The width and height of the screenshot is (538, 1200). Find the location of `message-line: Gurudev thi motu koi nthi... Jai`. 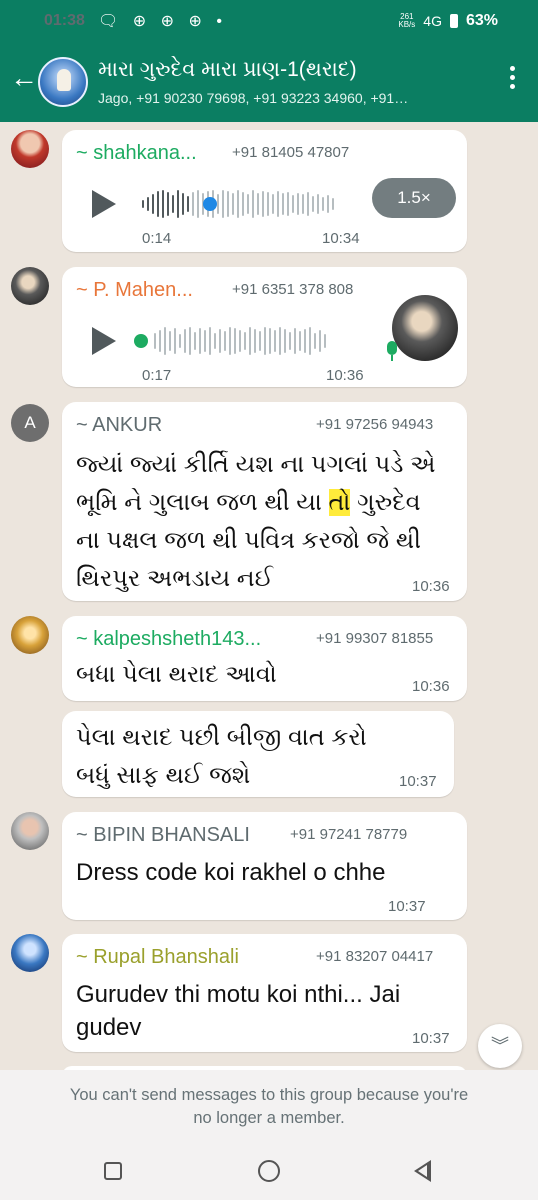

message-line: Gurudev thi motu koi nthi... Jai is located at coordinates (238, 994).